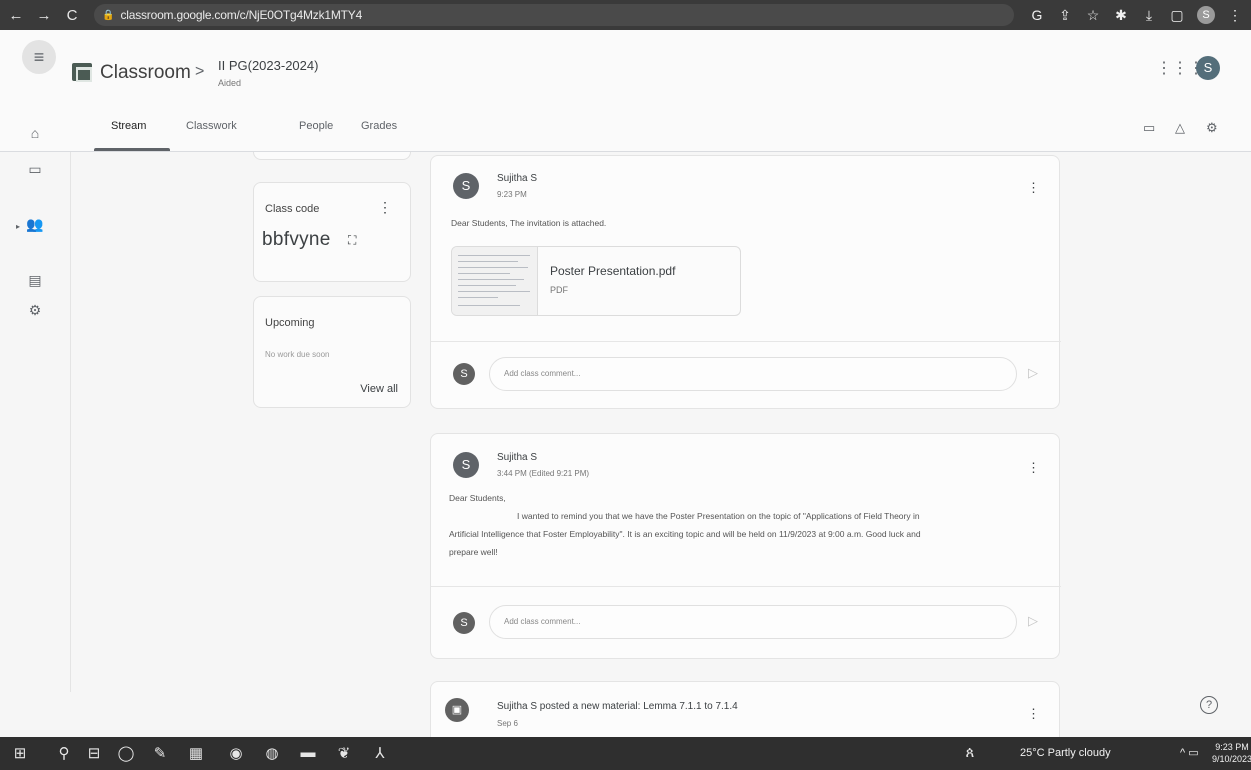  What do you see at coordinates (344, 753) in the screenshot?
I see `feather-app-icon: ❦` at bounding box center [344, 753].